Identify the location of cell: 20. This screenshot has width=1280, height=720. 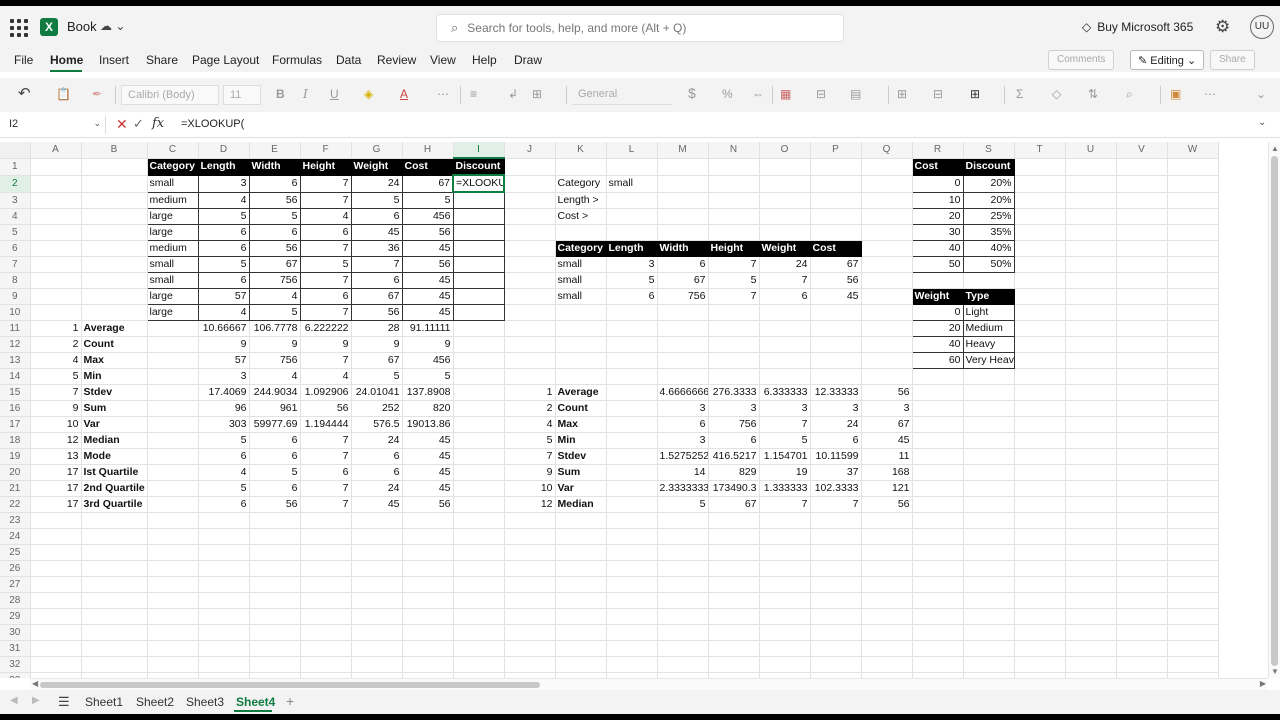
(937, 216).